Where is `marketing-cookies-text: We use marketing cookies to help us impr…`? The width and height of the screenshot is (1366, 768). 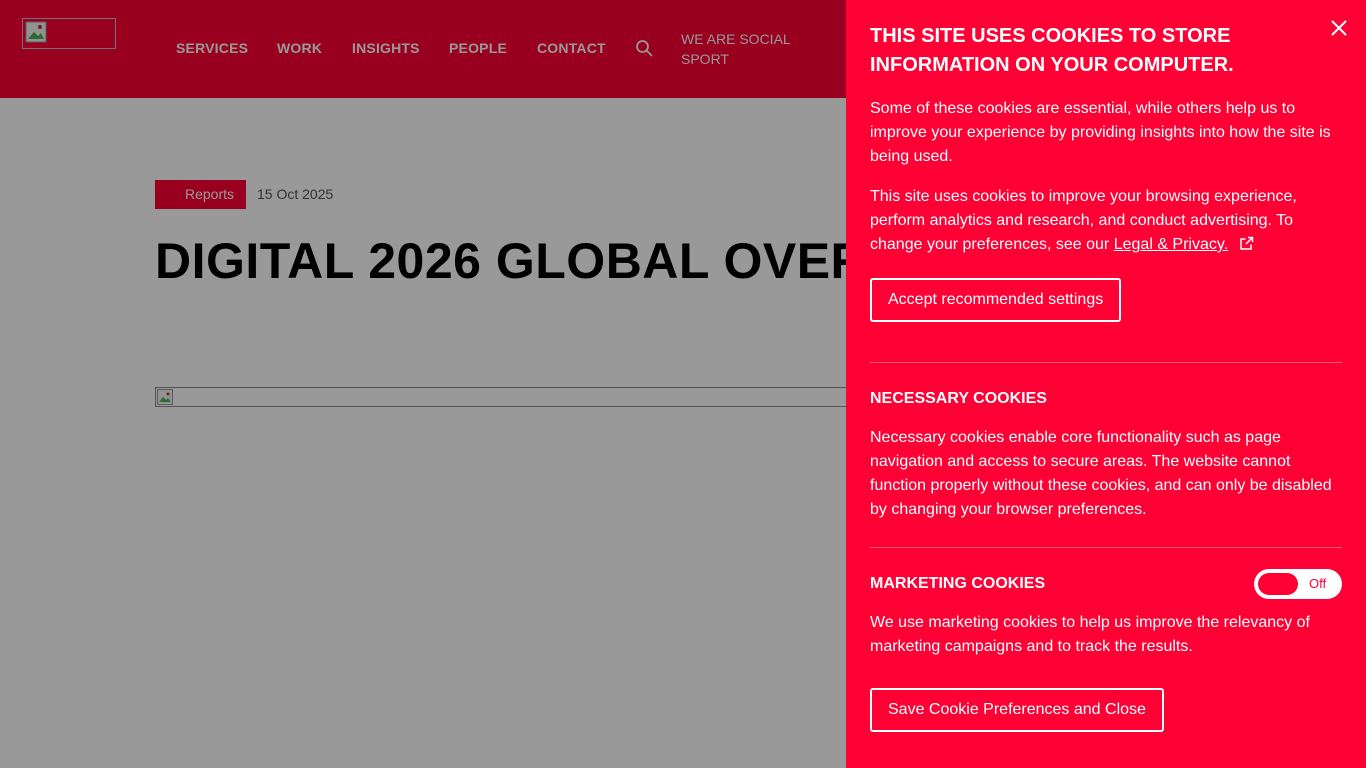 marketing-cookies-text: We use marketing cookies to help us impr… is located at coordinates (1090, 634).